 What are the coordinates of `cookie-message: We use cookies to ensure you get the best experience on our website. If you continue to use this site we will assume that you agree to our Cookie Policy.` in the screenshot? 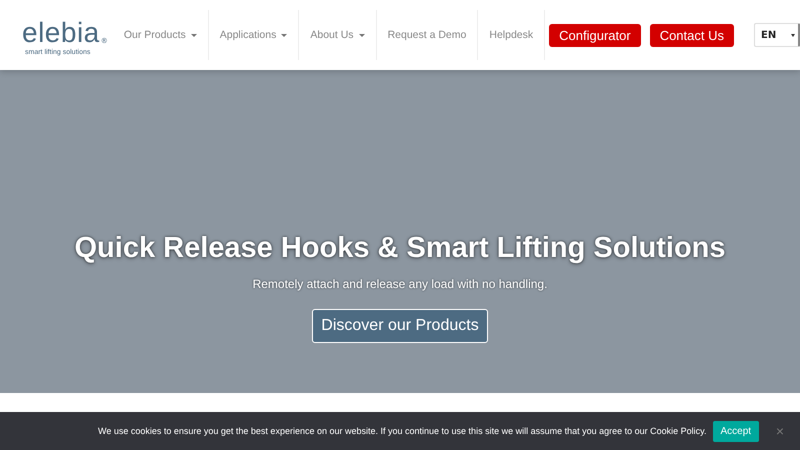 It's located at (402, 431).